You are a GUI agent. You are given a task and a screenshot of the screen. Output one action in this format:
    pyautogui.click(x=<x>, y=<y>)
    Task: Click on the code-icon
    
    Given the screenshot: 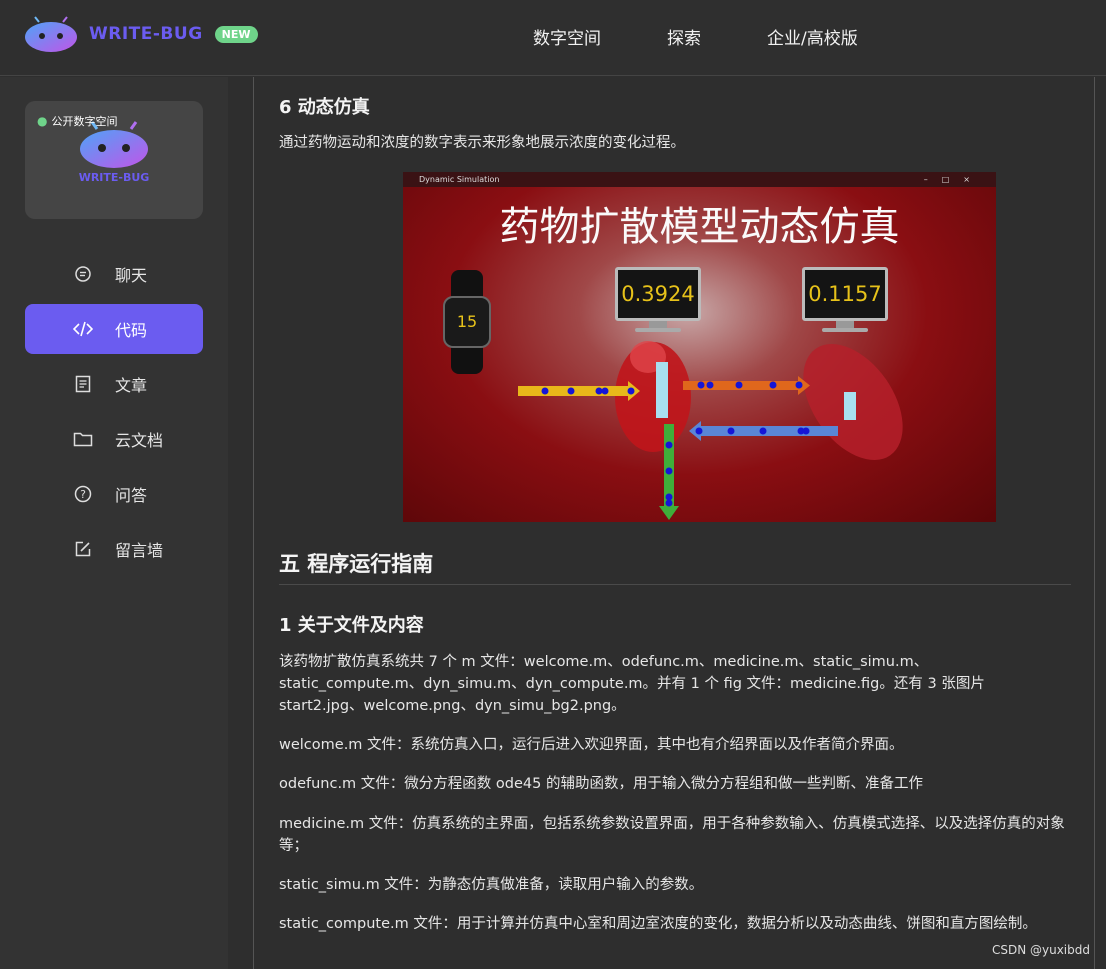 What is the action you would take?
    pyautogui.click(x=83, y=329)
    